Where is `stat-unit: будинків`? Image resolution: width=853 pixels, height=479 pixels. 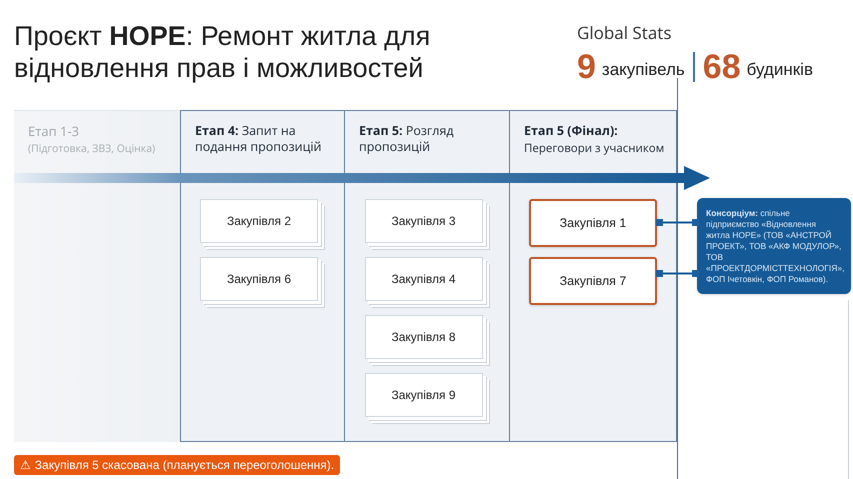
stat-unit: будинків is located at coordinates (779, 69).